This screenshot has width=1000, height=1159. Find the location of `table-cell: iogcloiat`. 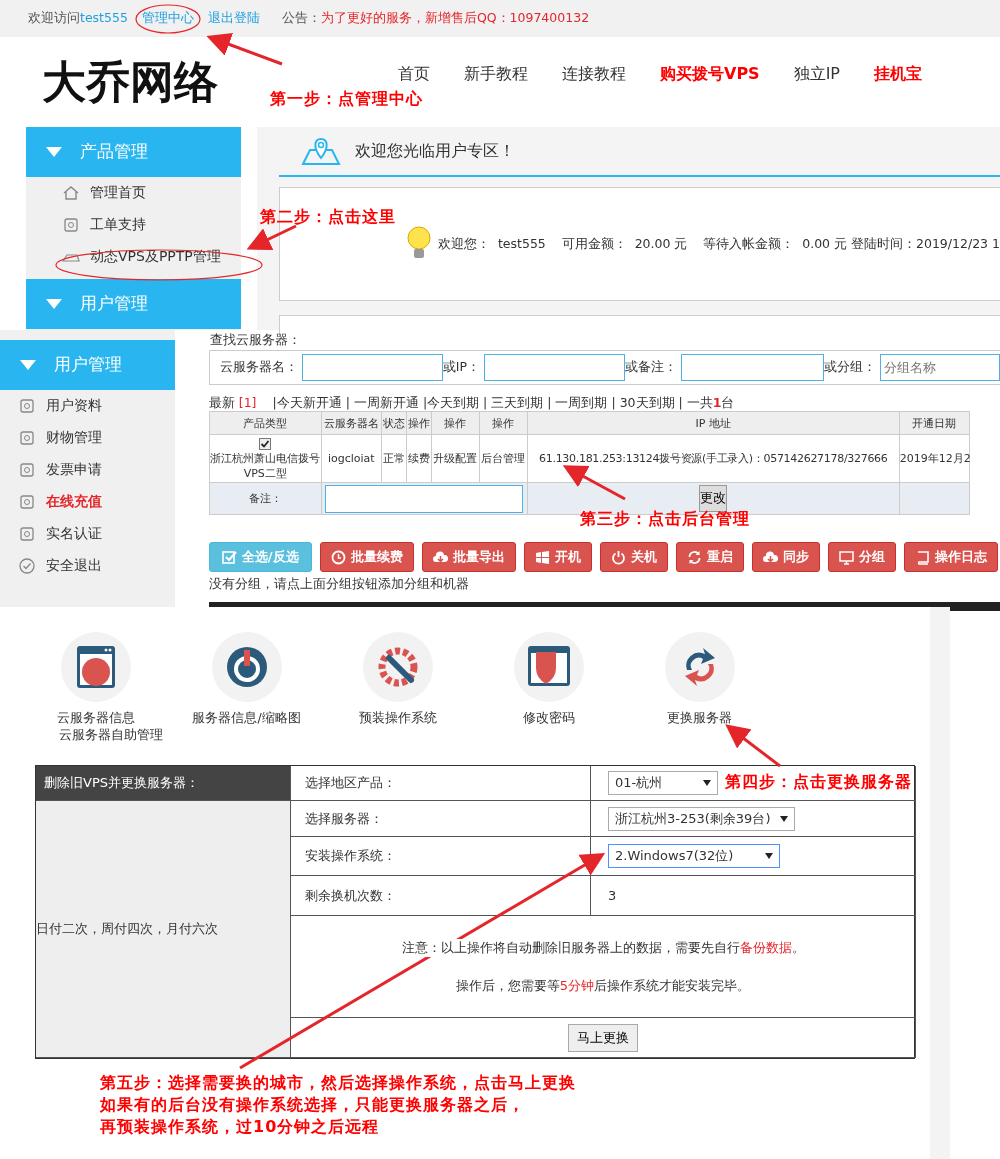

table-cell: iogcloiat is located at coordinates (351, 458).